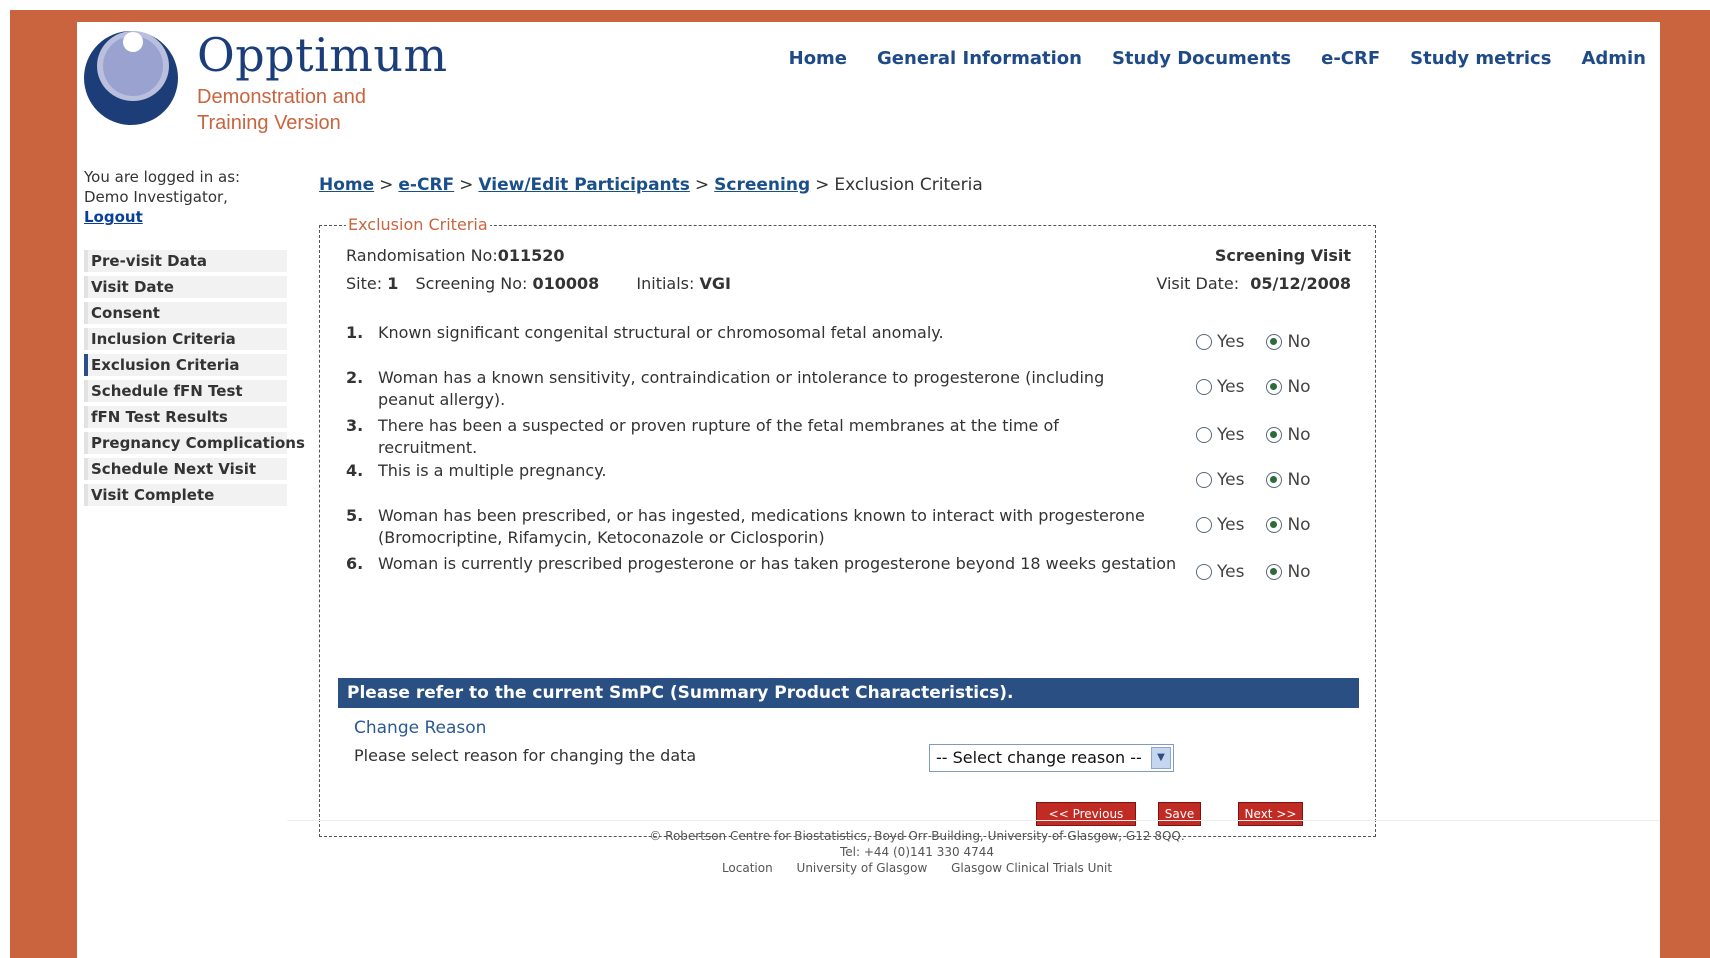  Describe the element at coordinates (1270, 814) in the screenshot. I see `next-button: Next >>` at that location.